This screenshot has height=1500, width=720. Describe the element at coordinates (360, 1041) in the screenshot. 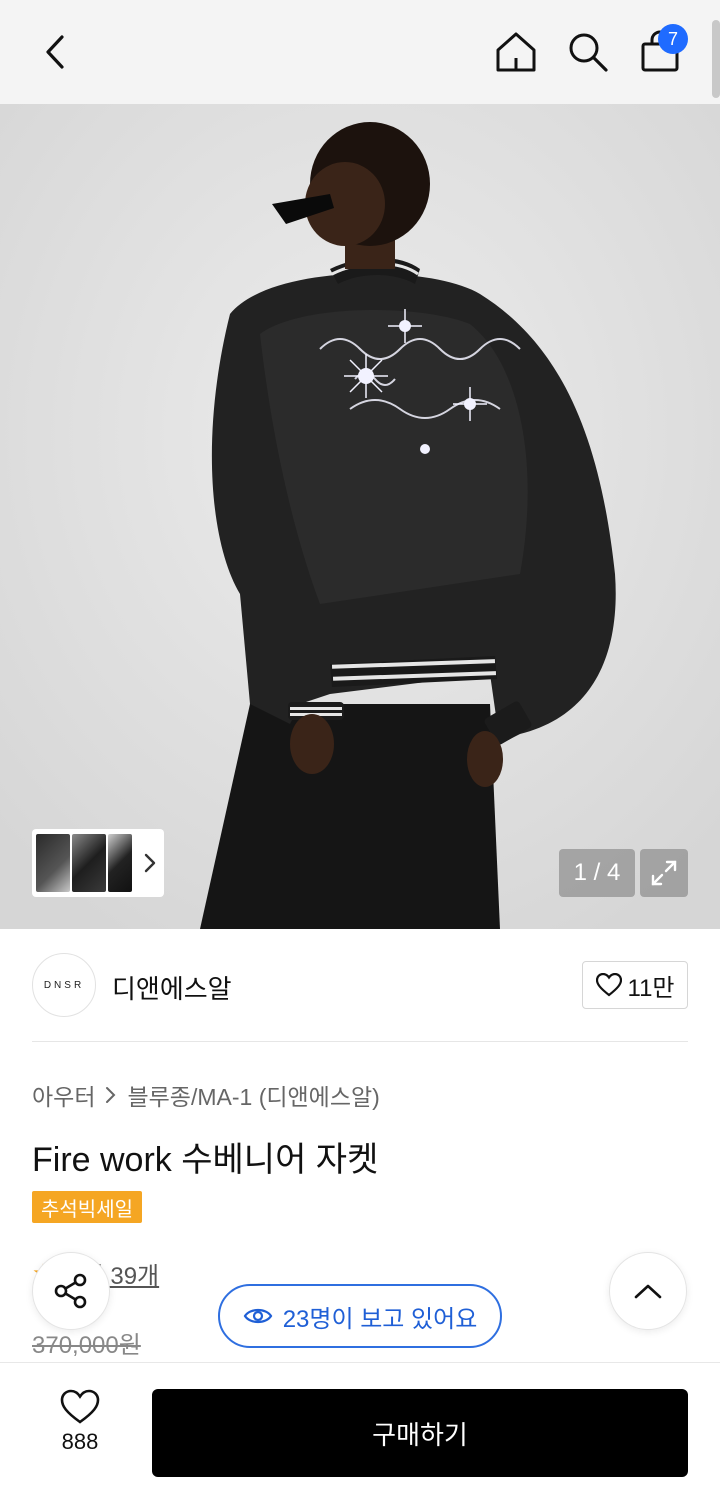

I see `divider` at that location.